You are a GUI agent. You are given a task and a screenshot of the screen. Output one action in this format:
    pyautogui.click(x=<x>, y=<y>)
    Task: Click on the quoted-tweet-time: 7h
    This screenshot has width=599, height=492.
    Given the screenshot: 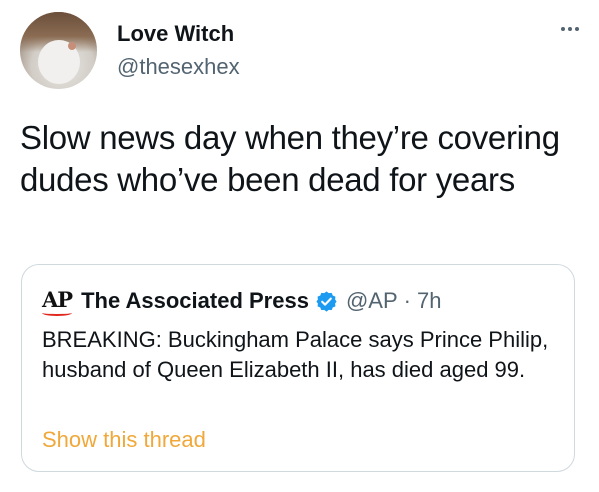 What is the action you would take?
    pyautogui.click(x=429, y=301)
    